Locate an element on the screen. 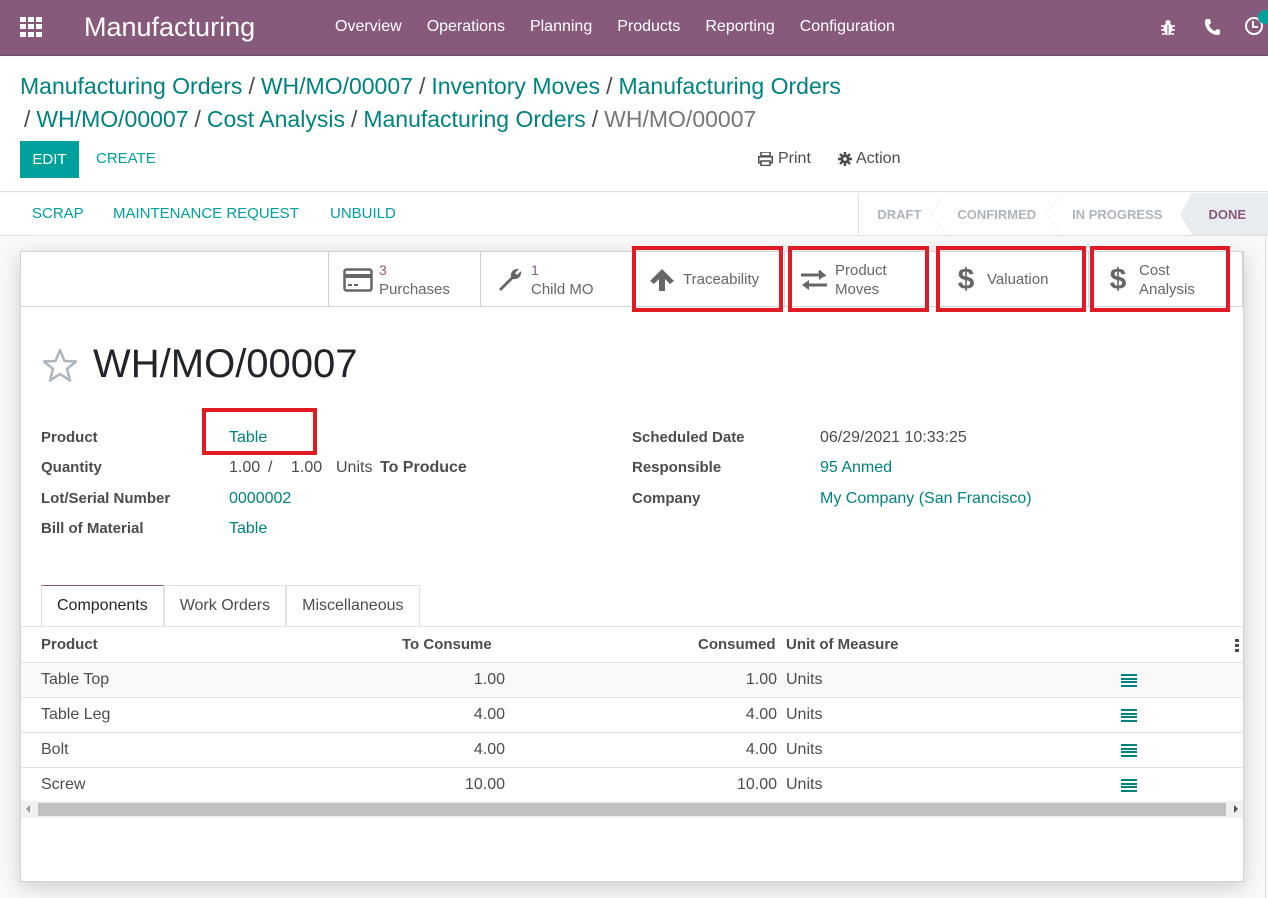  record-title: WH/MO/00007 is located at coordinates (225, 364).